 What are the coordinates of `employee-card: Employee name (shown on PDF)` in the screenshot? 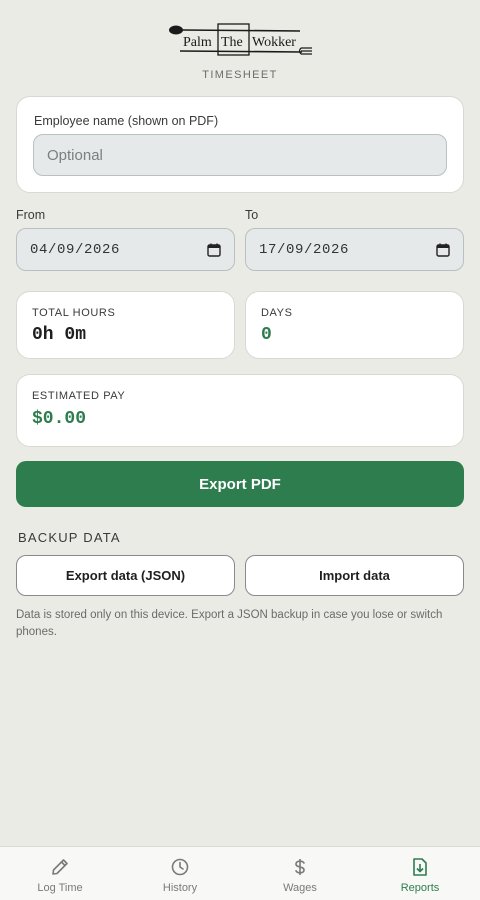 It's located at (240, 144).